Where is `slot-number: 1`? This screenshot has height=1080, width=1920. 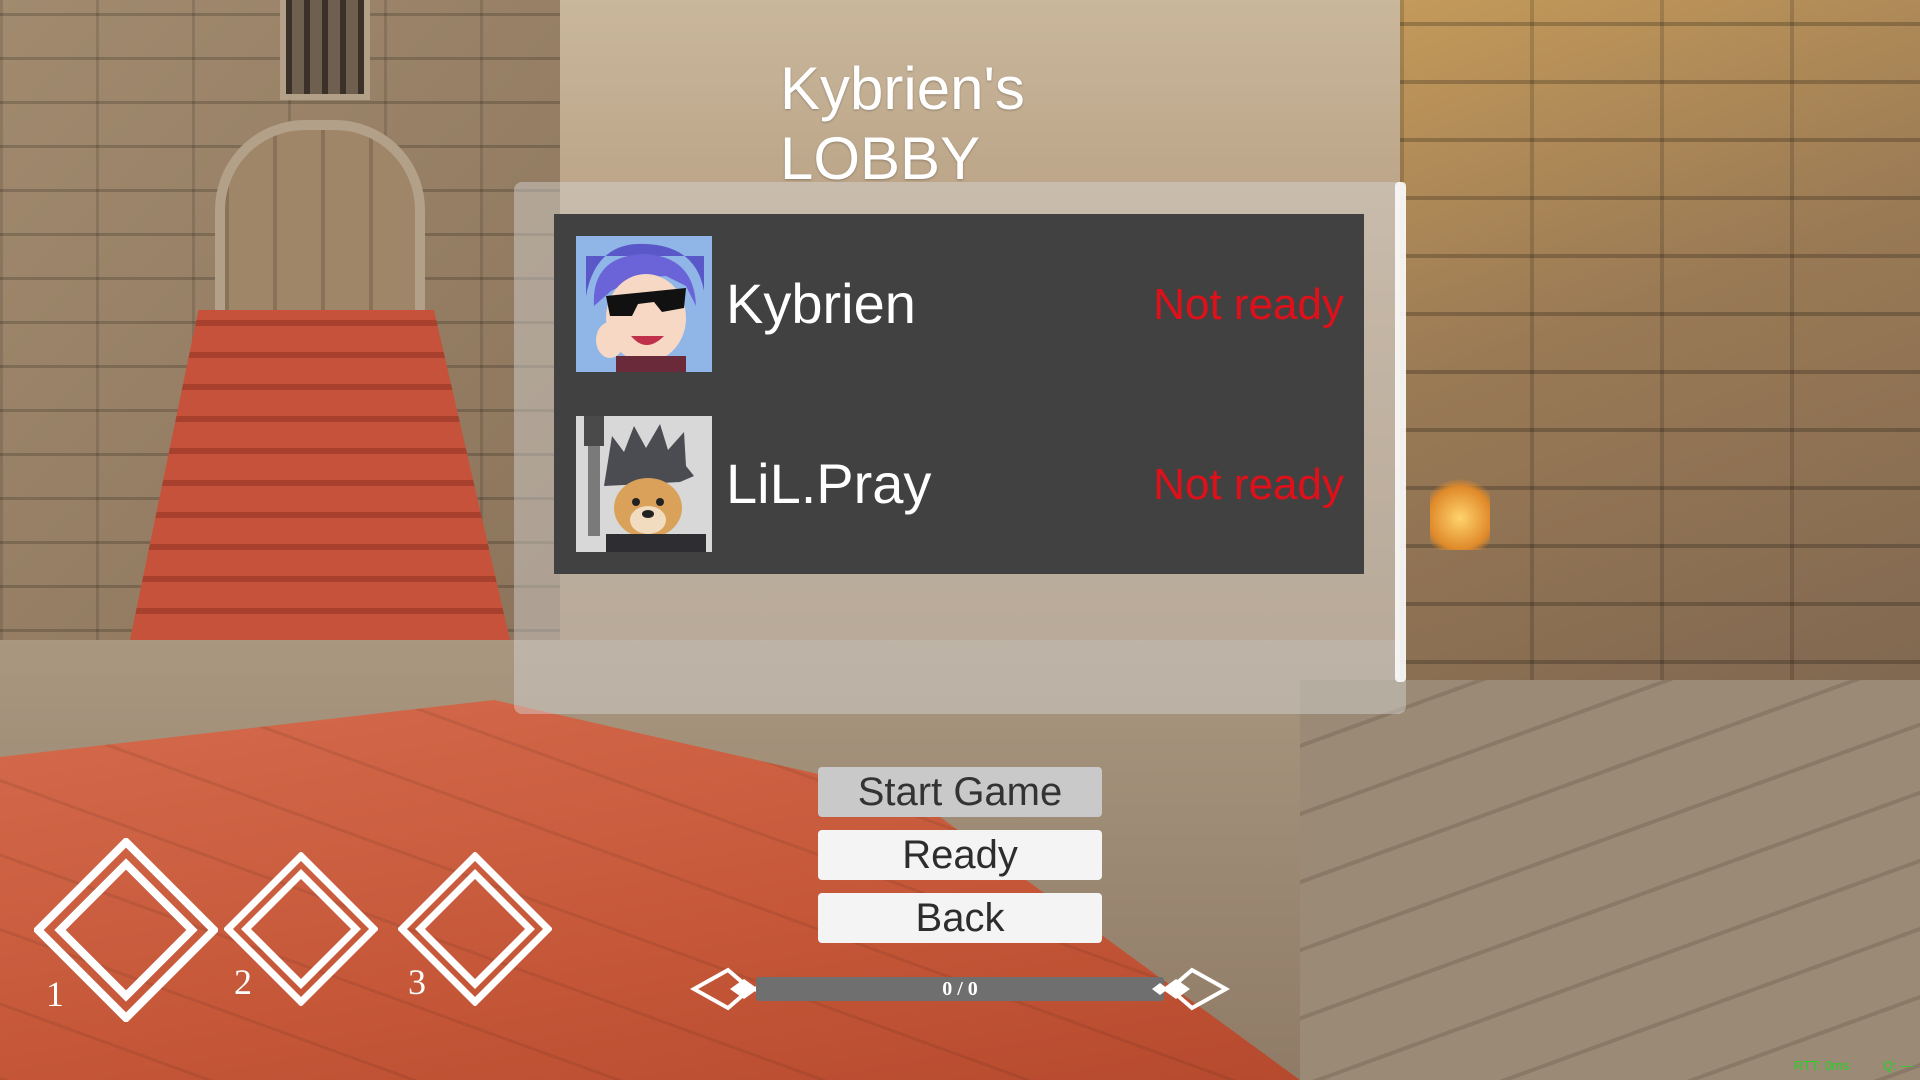 slot-number: 1 is located at coordinates (55, 994).